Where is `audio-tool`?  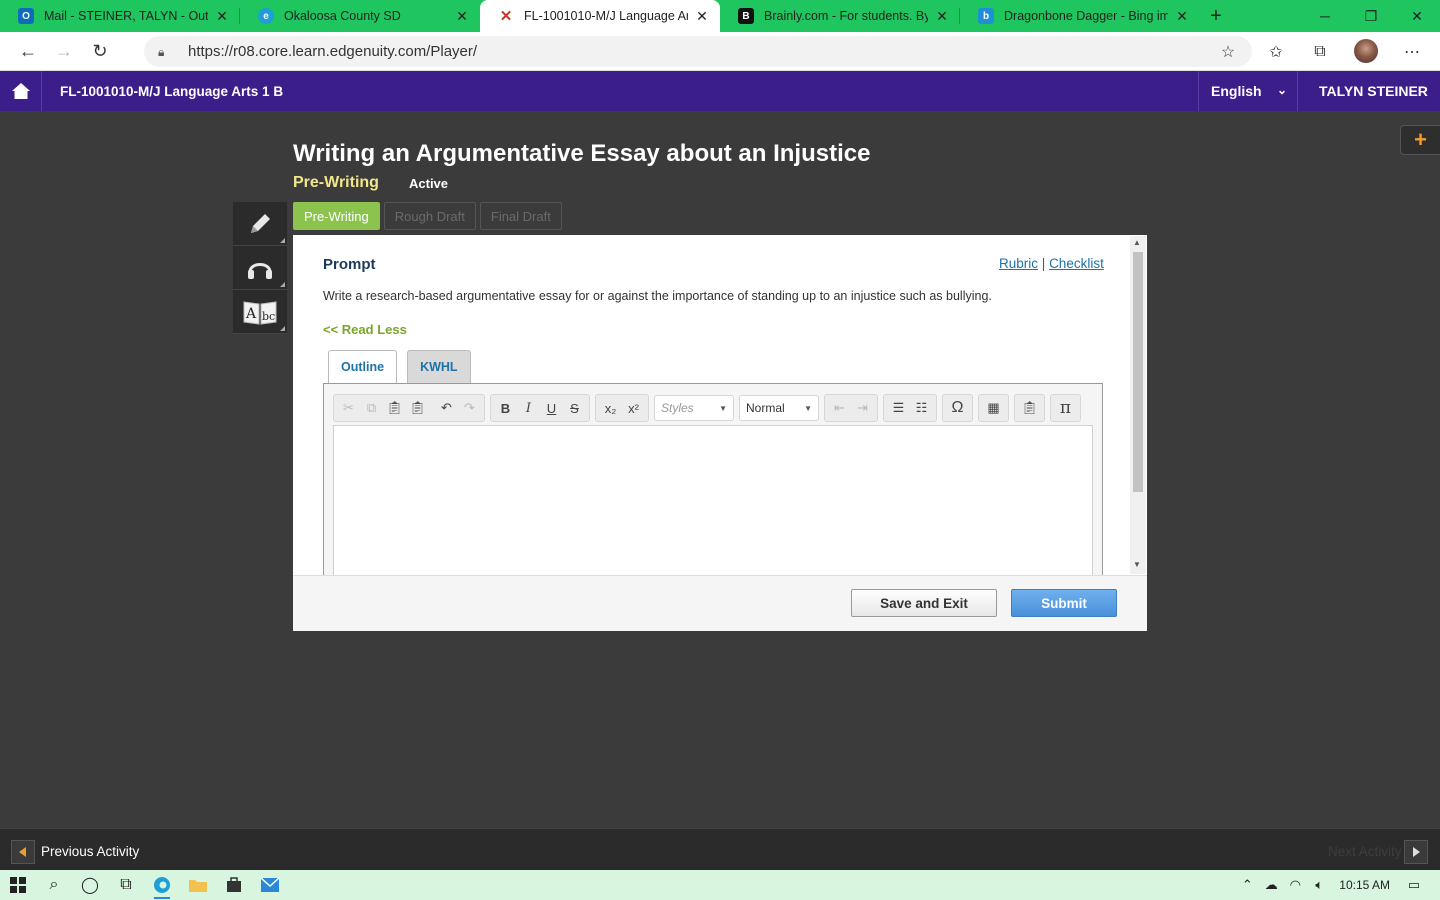
audio-tool is located at coordinates (260, 268).